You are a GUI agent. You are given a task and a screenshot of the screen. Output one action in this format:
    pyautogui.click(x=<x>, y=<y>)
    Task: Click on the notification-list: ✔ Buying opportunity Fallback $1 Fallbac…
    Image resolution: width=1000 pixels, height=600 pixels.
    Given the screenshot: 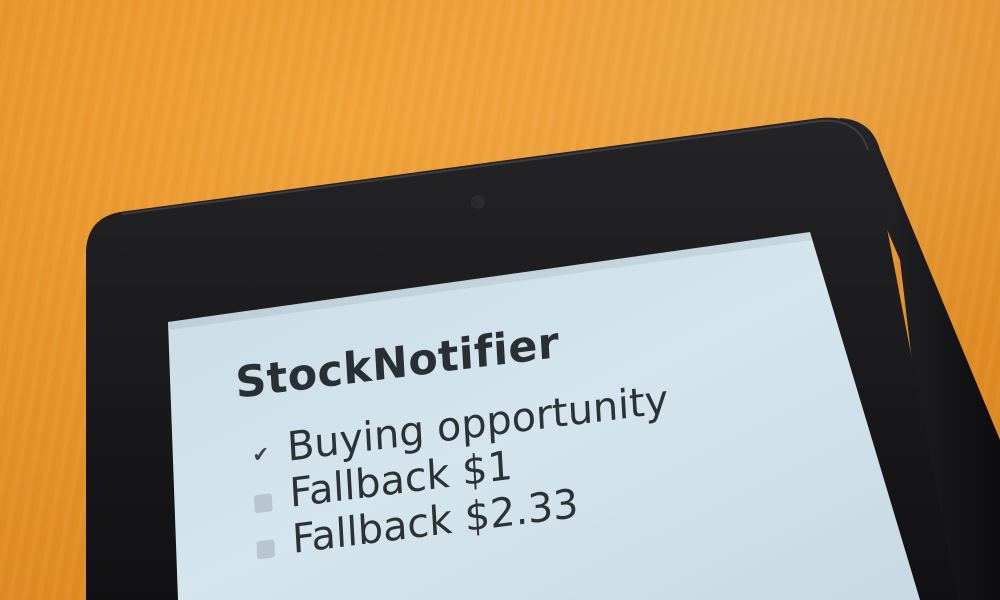 What is the action you would take?
    pyautogui.click(x=462, y=472)
    